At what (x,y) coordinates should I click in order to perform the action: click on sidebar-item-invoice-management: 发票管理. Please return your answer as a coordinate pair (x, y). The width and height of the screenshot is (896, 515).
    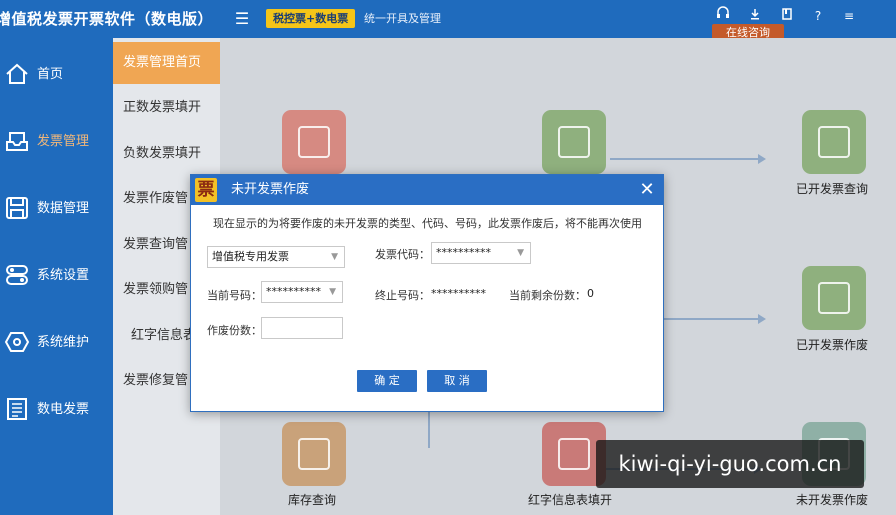
    Looking at the image, I should click on (56, 142).